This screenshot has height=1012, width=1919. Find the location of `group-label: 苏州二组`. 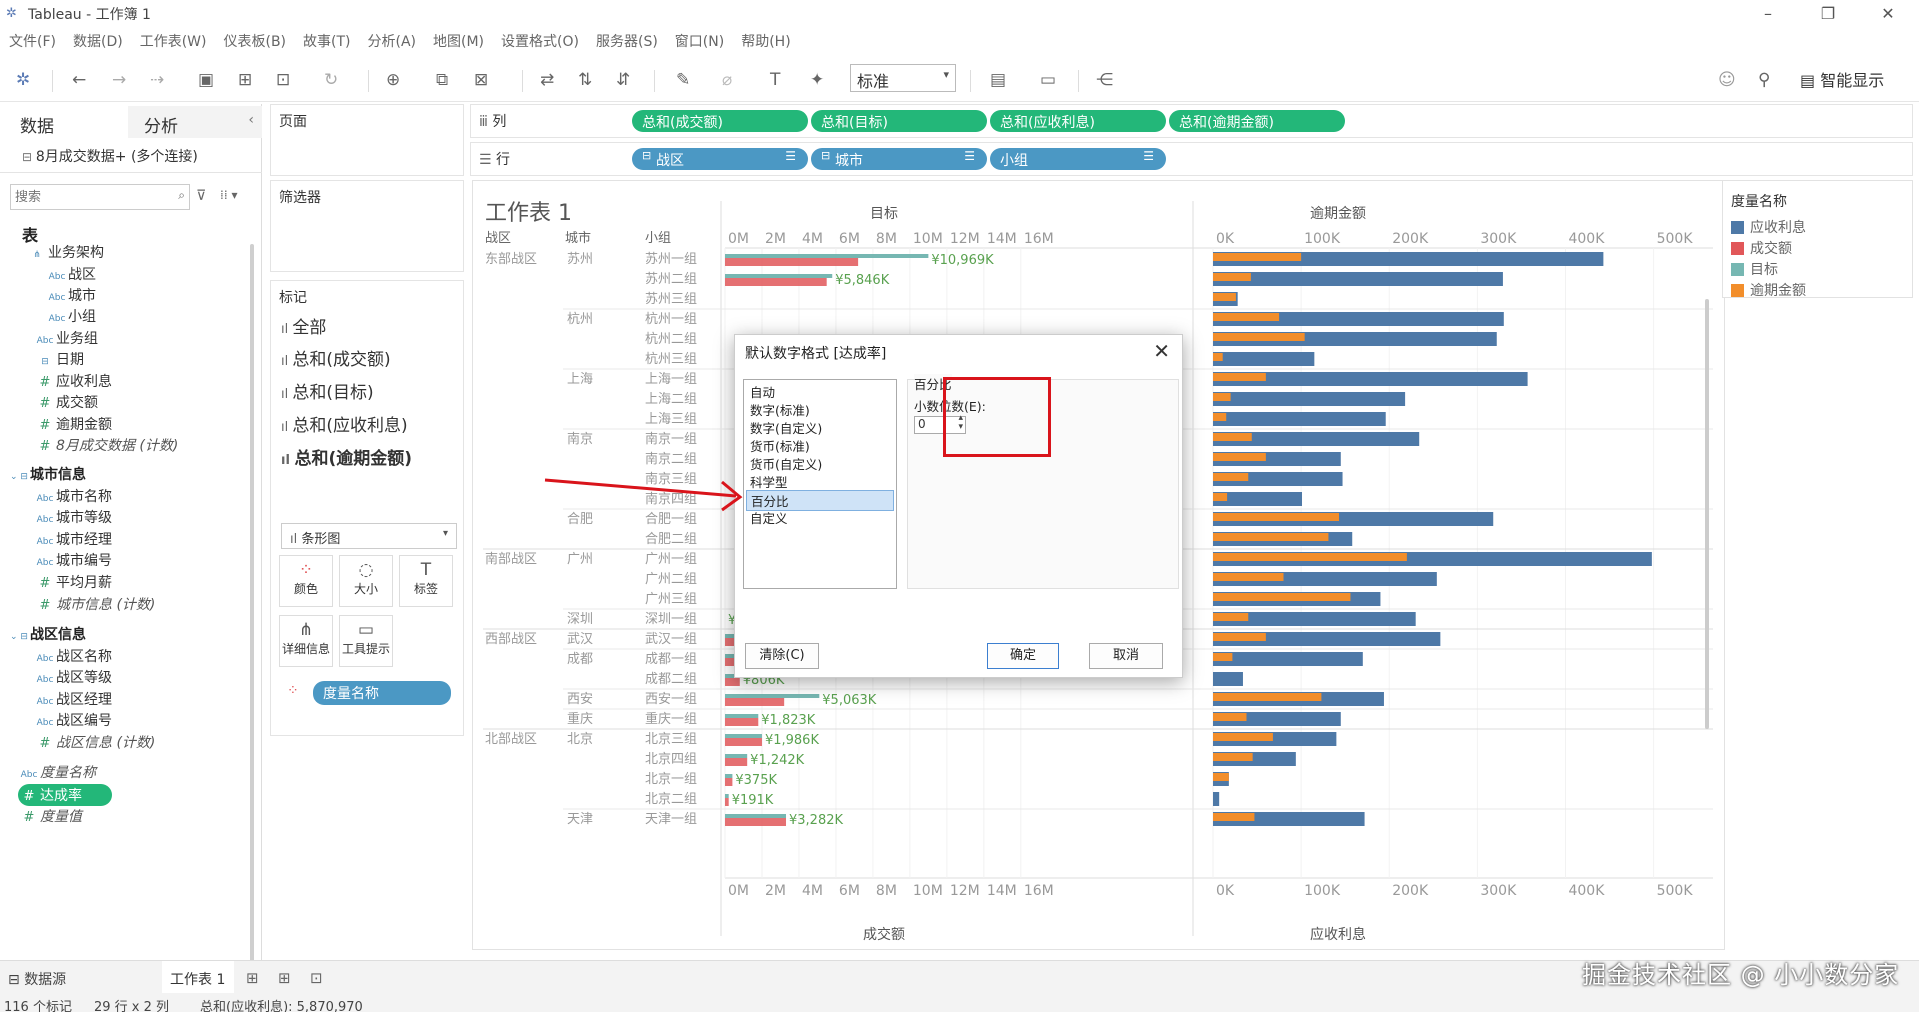

group-label: 苏州二组 is located at coordinates (671, 279).